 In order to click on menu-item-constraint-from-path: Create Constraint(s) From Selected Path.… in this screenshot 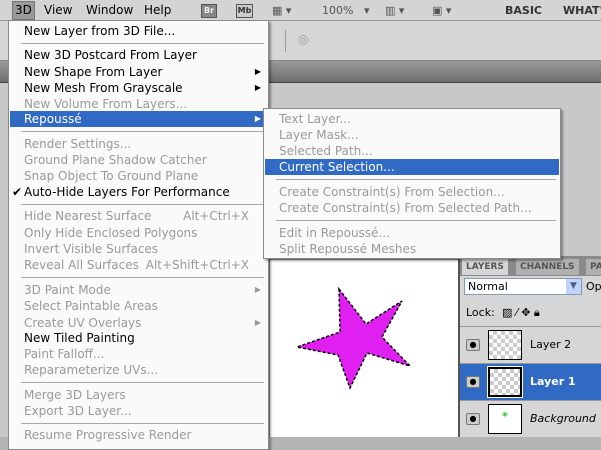, I will do `click(412, 208)`.